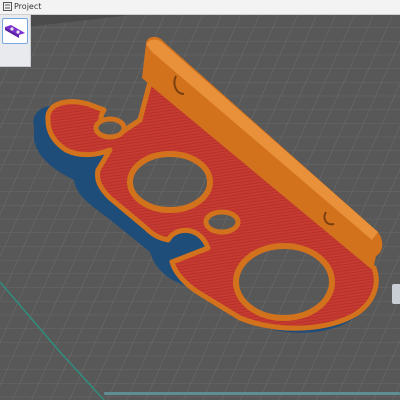 The width and height of the screenshot is (400, 400). What do you see at coordinates (27, 6) in the screenshot?
I see `project-tab-label: Project` at bounding box center [27, 6].